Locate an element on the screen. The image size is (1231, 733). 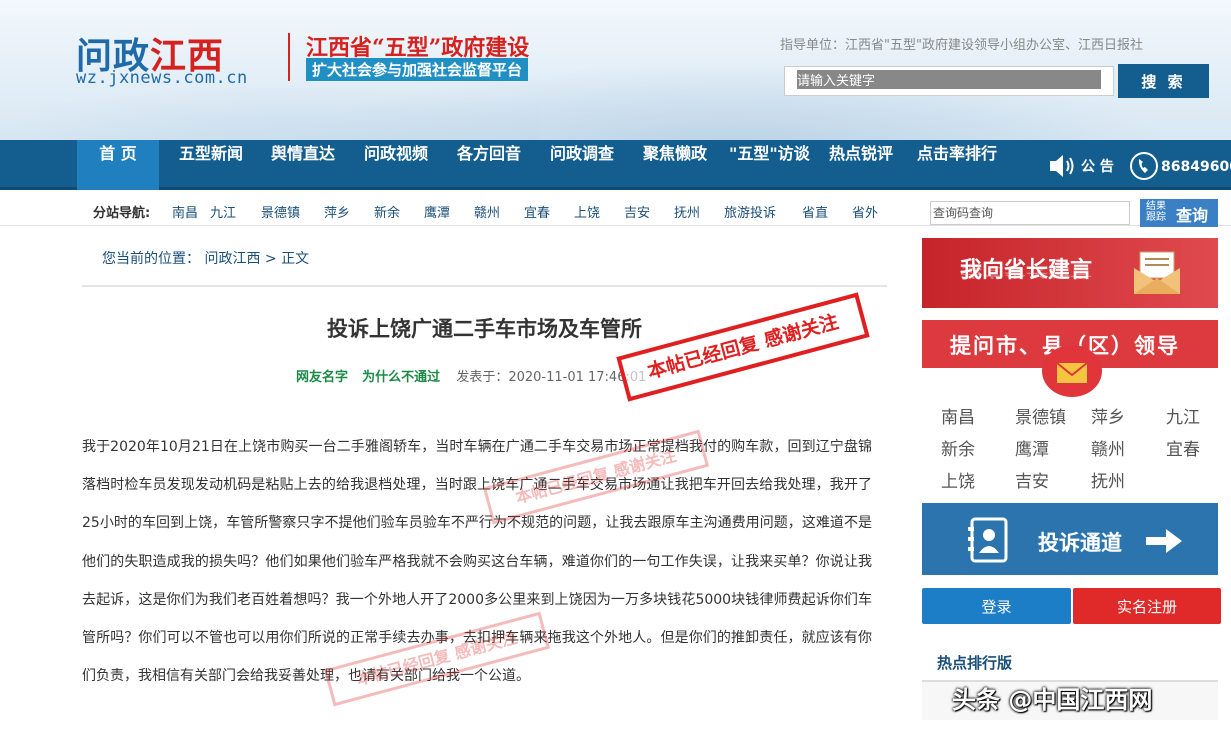
login-button: 登录 is located at coordinates (996, 606).